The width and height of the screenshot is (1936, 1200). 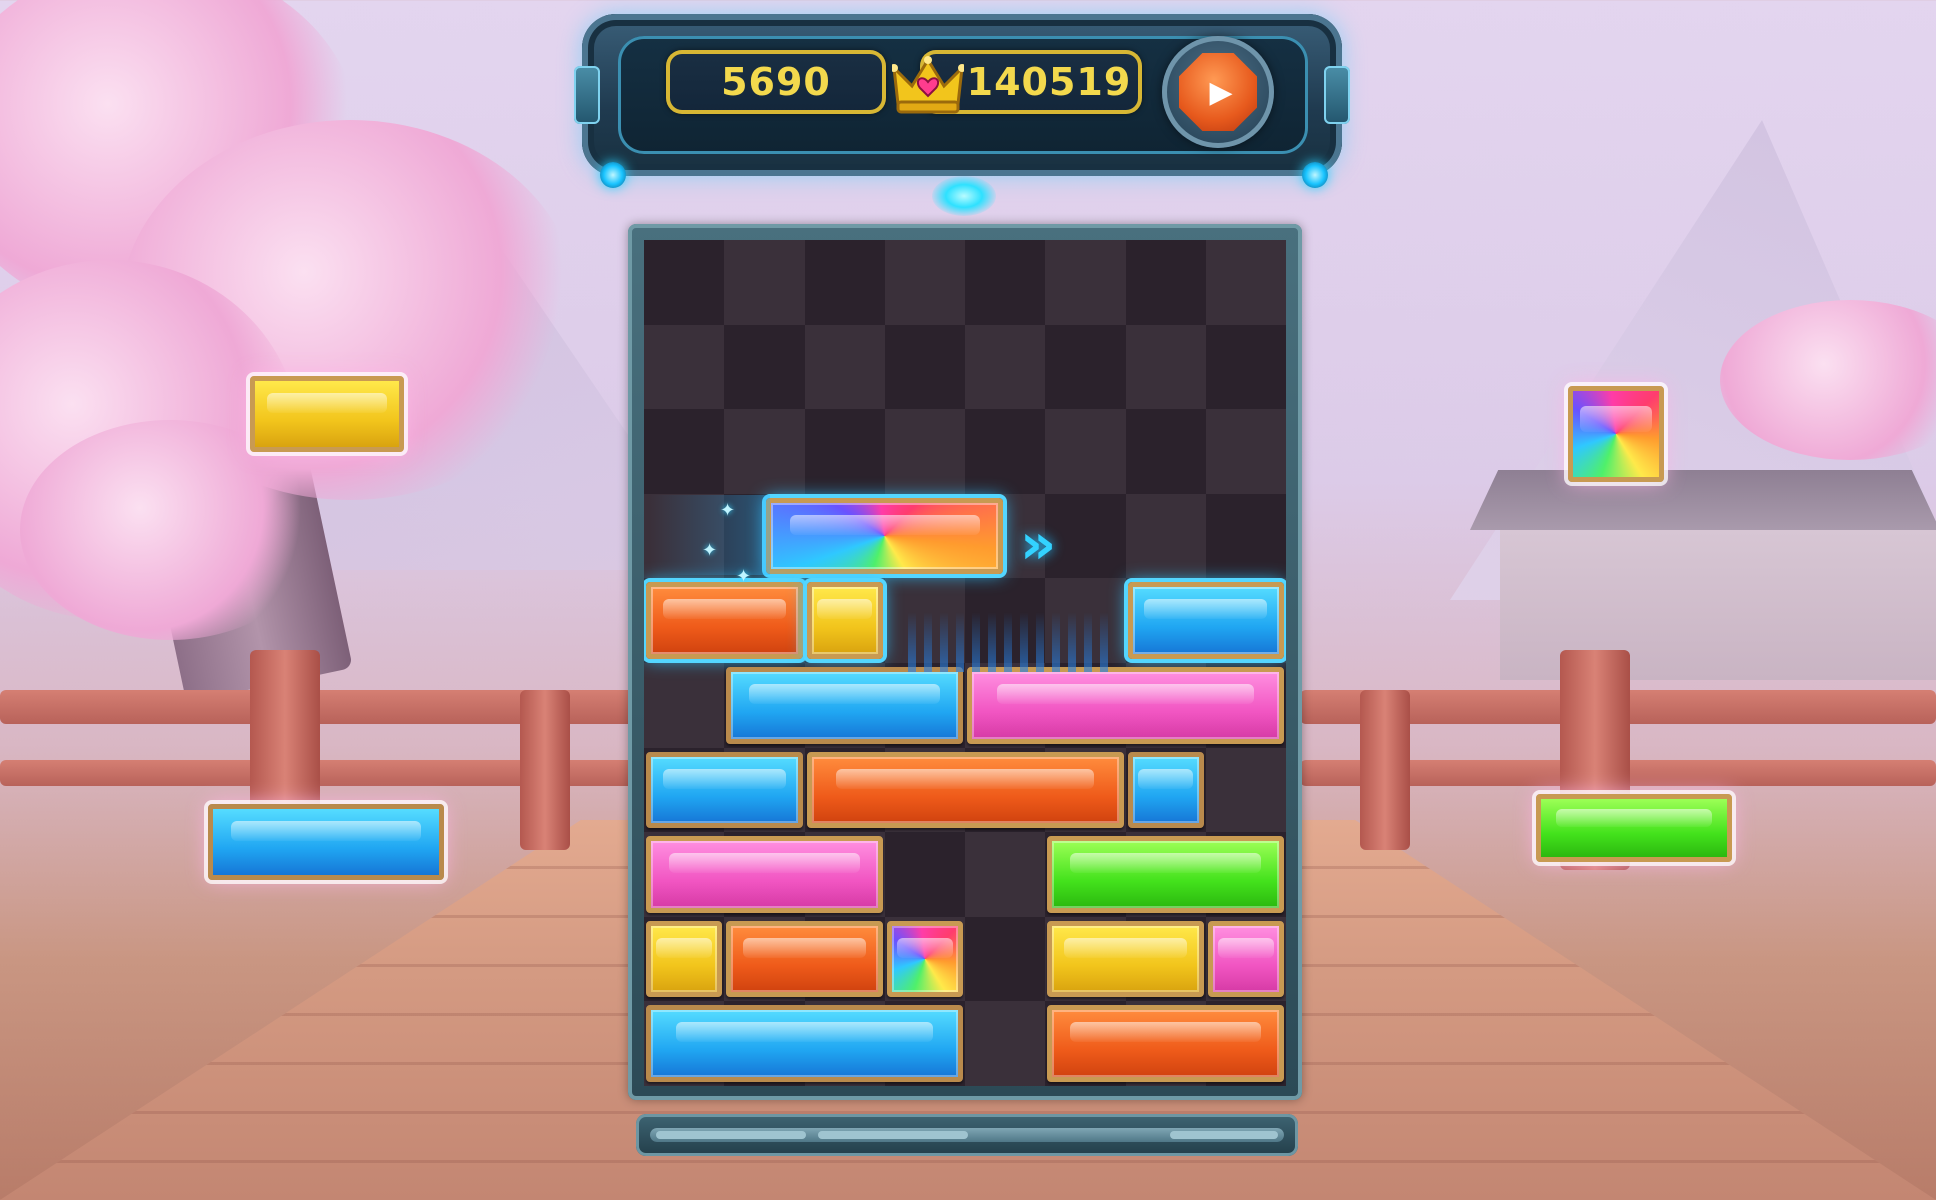 I want to click on hud-side-cap-right, so click(x=1337, y=95).